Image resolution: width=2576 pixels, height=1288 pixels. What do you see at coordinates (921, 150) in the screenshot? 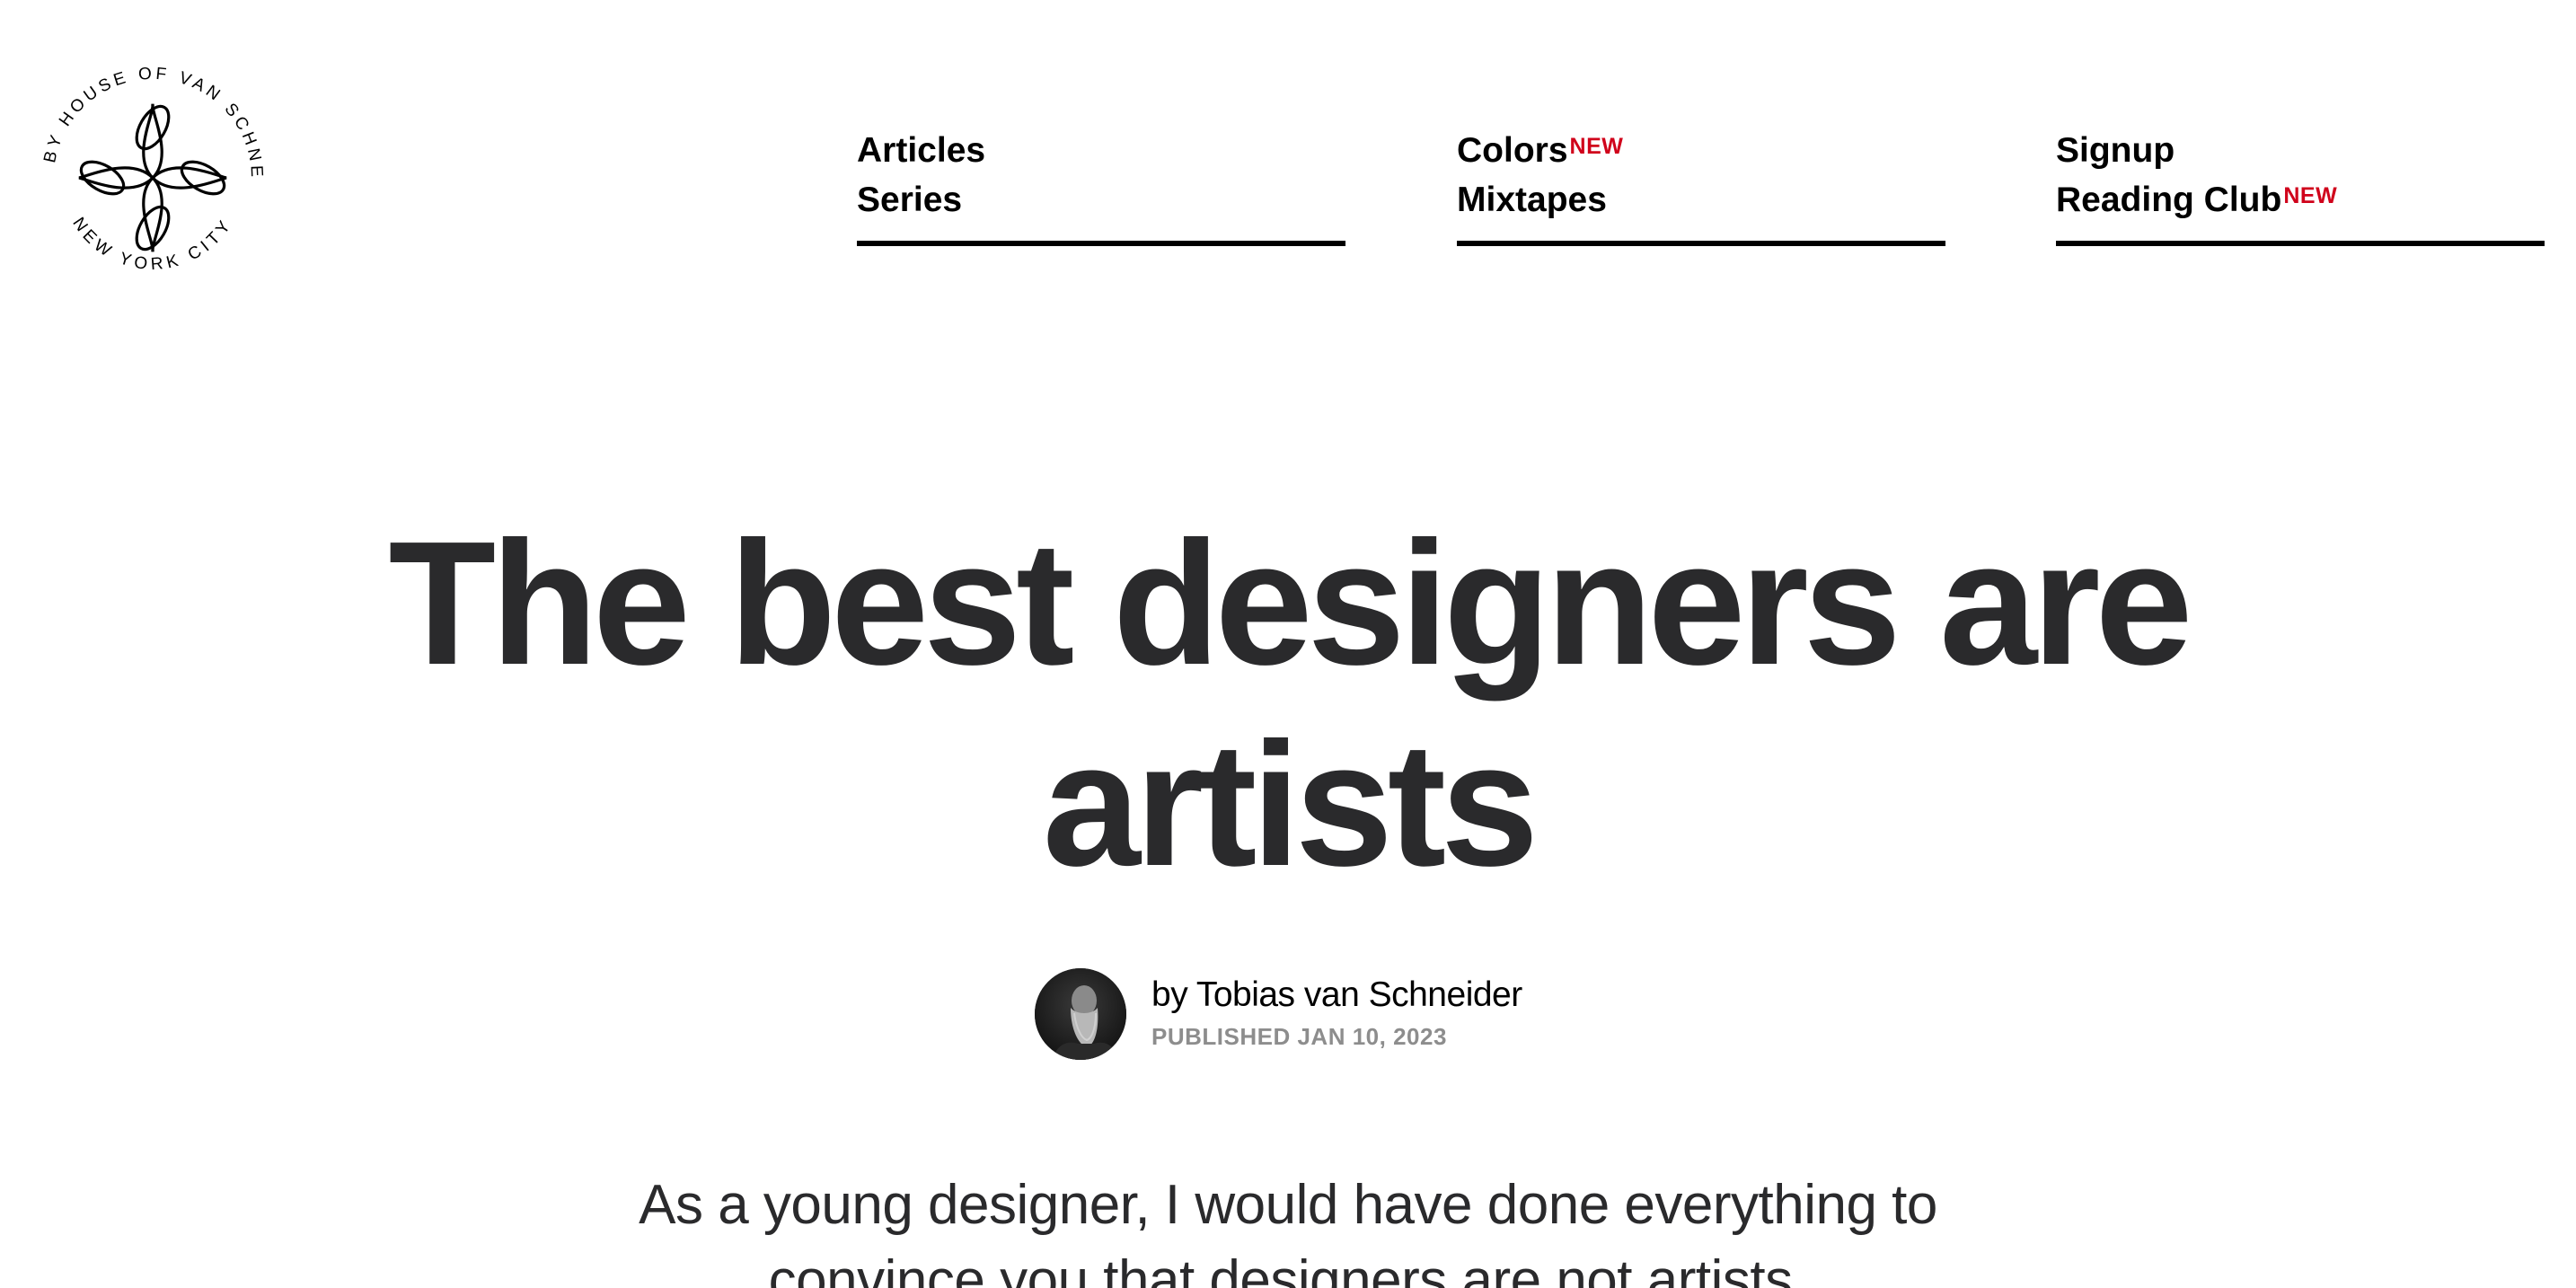
I see `nav-link-label: Articles` at bounding box center [921, 150].